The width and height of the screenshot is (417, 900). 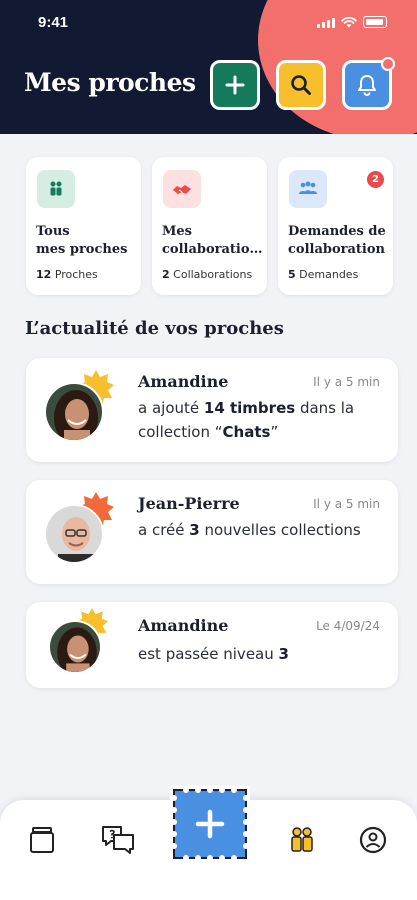 I want to click on nav-collections, so click(x=42, y=840).